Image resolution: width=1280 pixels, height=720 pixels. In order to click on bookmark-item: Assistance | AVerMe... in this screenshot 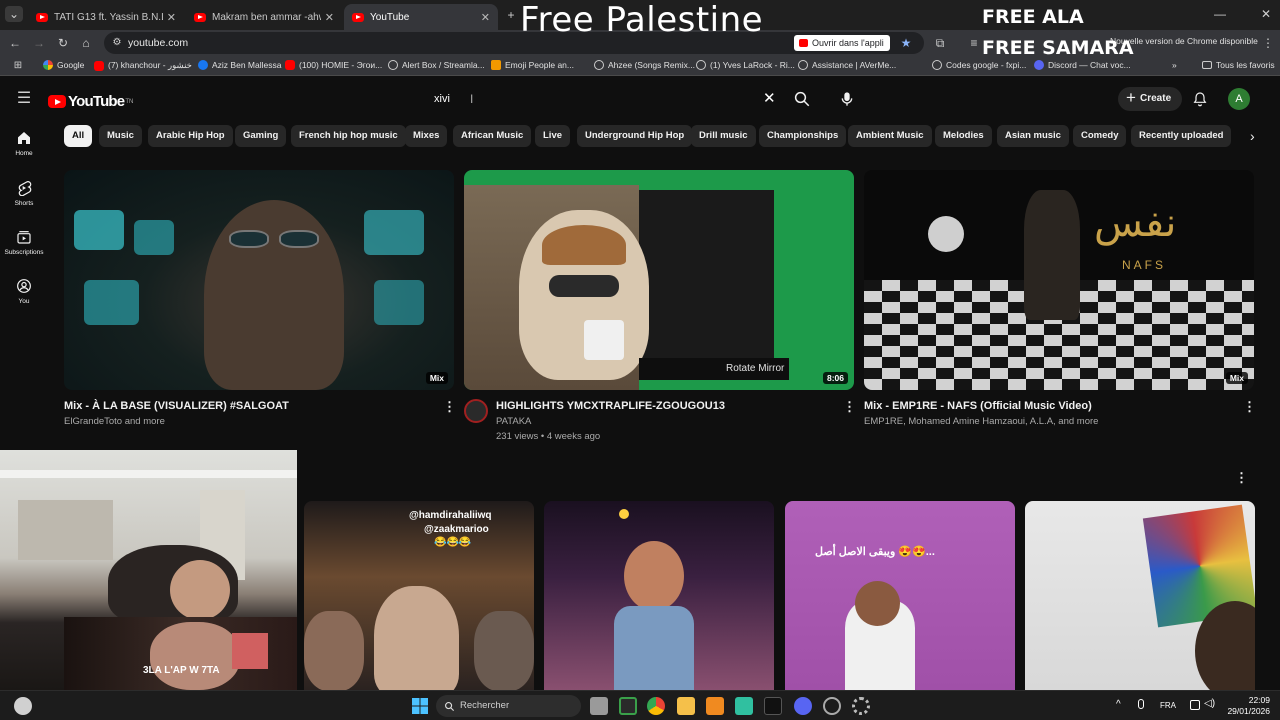, I will do `click(847, 65)`.